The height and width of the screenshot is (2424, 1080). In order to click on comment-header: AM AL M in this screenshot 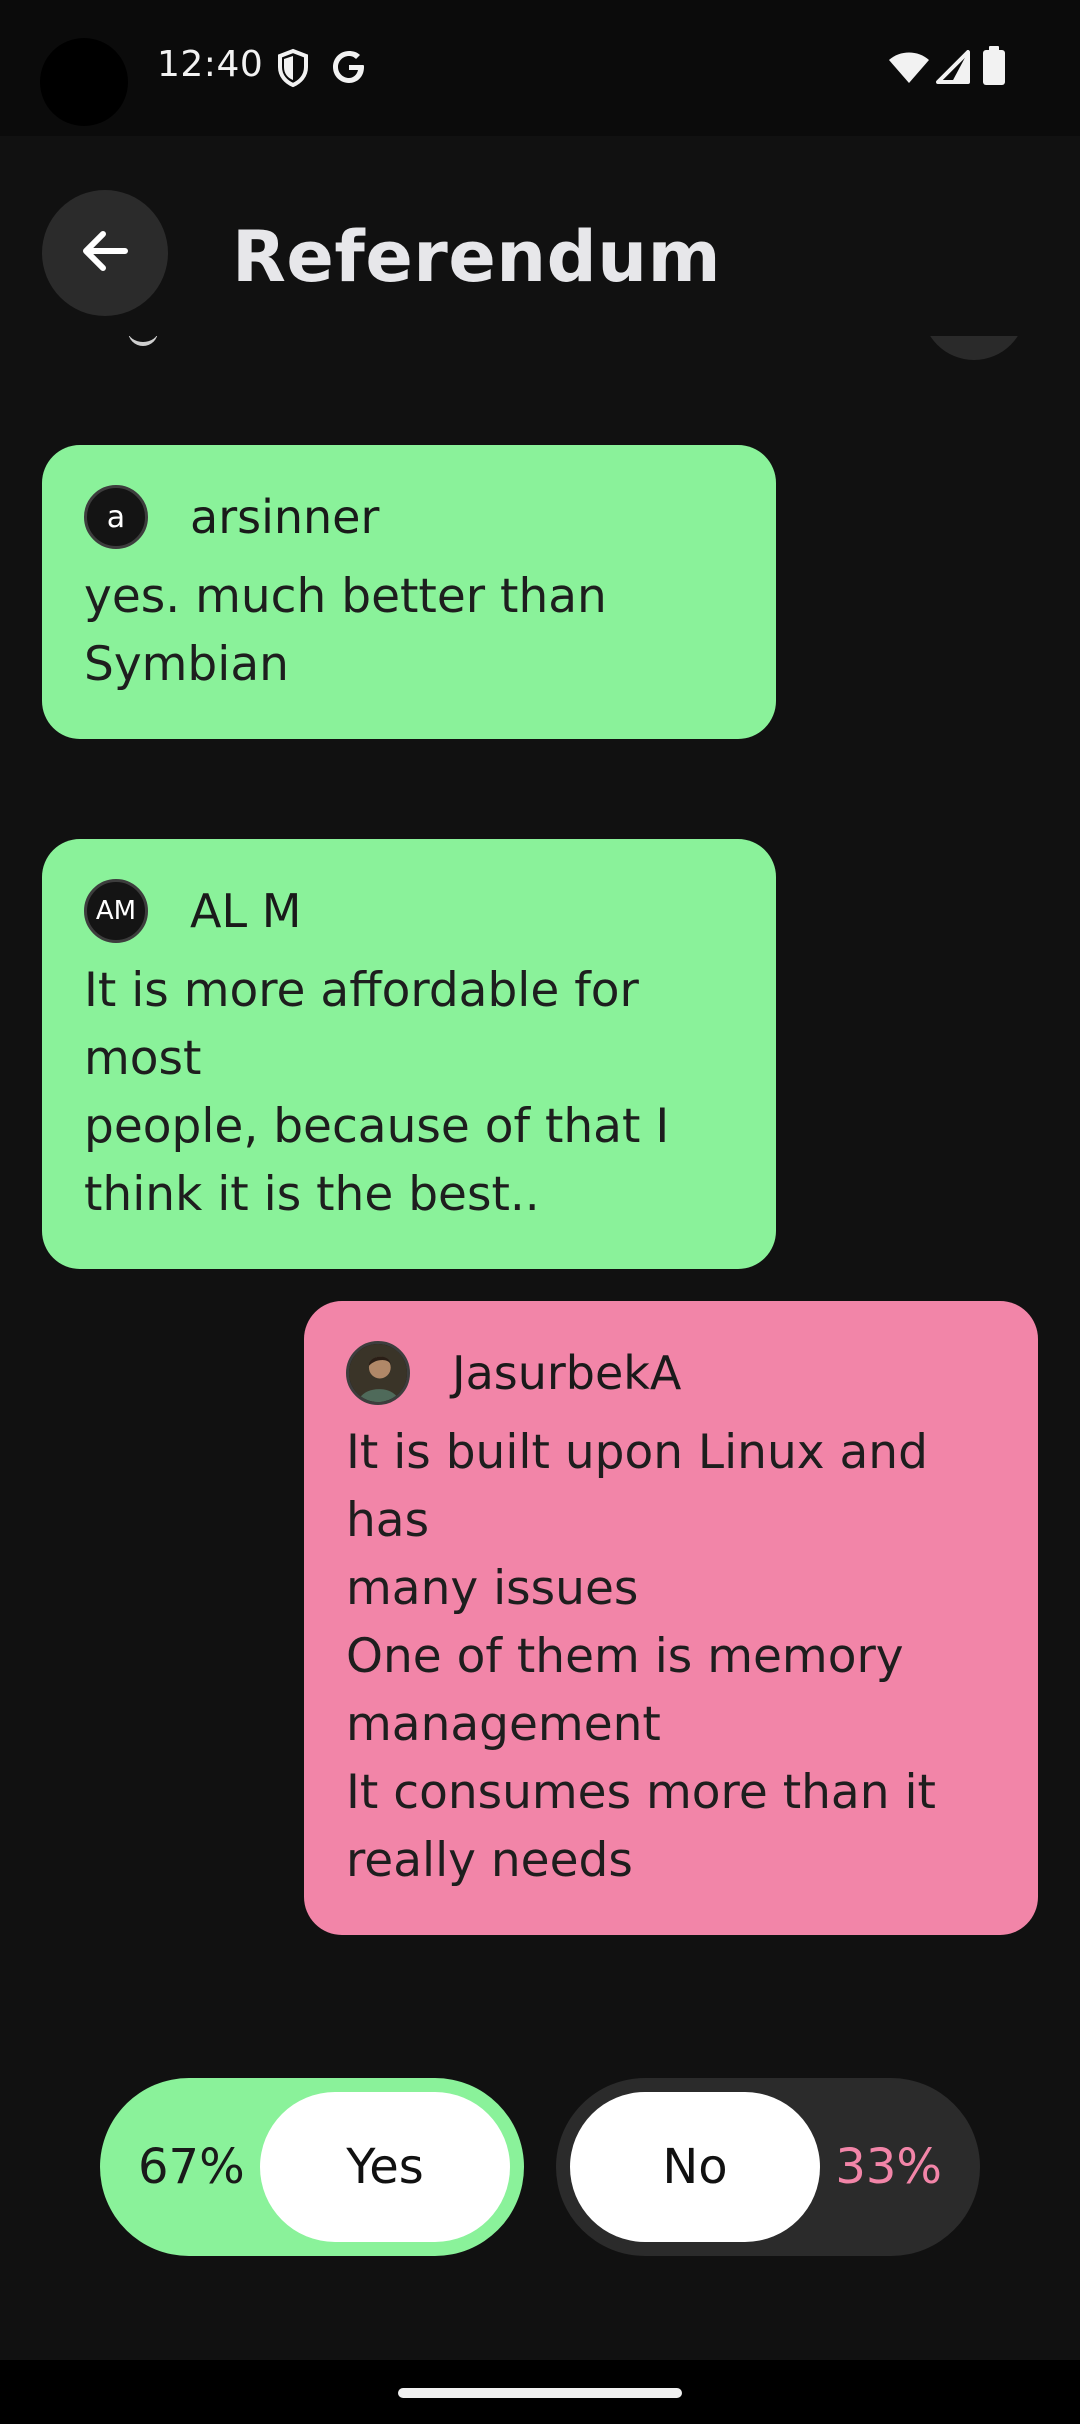, I will do `click(409, 911)`.